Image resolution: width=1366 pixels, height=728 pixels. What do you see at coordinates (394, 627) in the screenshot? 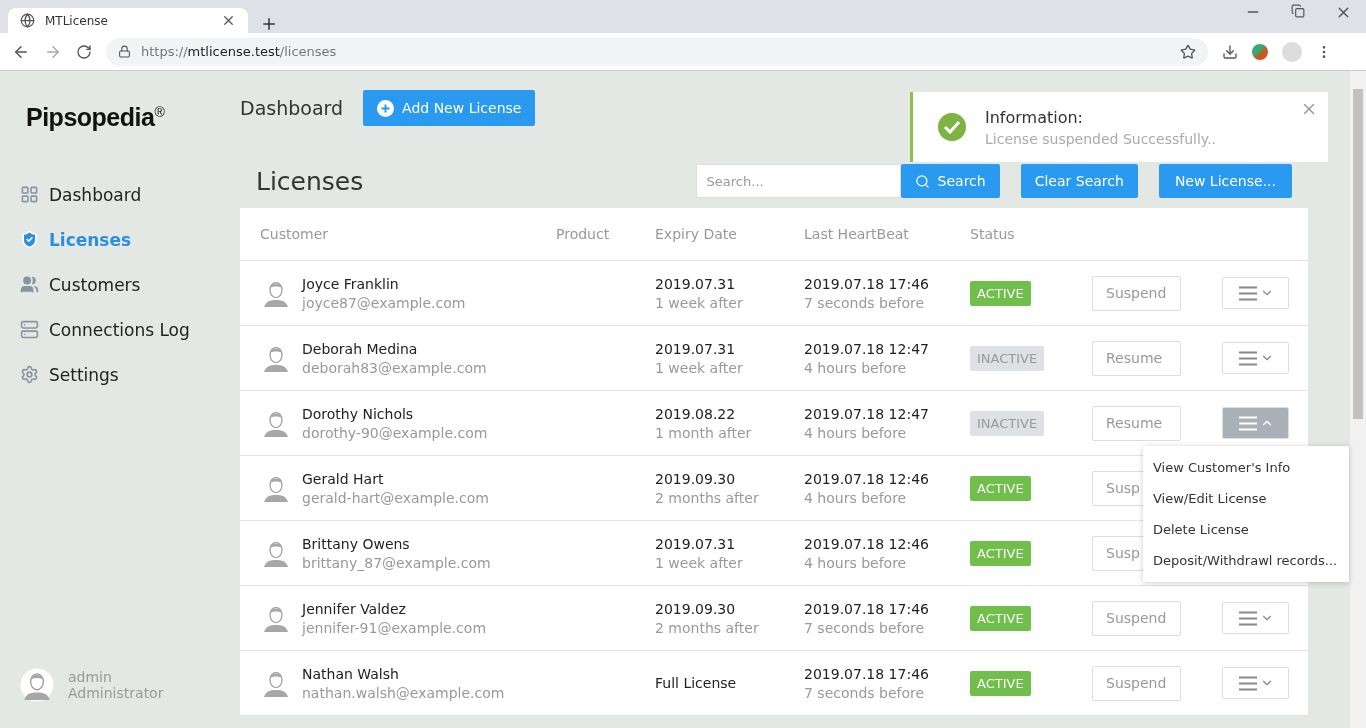
I see `customer-email: jennifer-91@example.com` at bounding box center [394, 627].